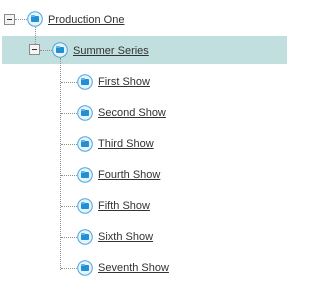  I want to click on tree-node-label-show: First Show, so click(124, 82).